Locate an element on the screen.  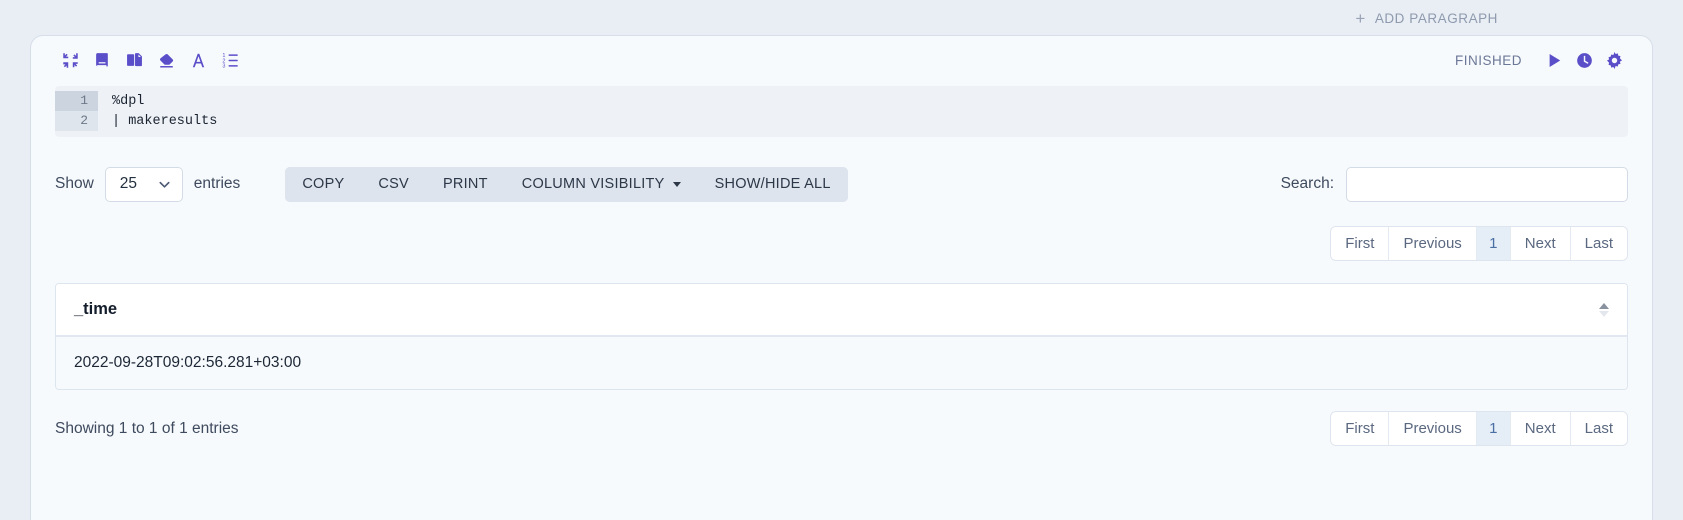
copy-icon is located at coordinates (134, 60).